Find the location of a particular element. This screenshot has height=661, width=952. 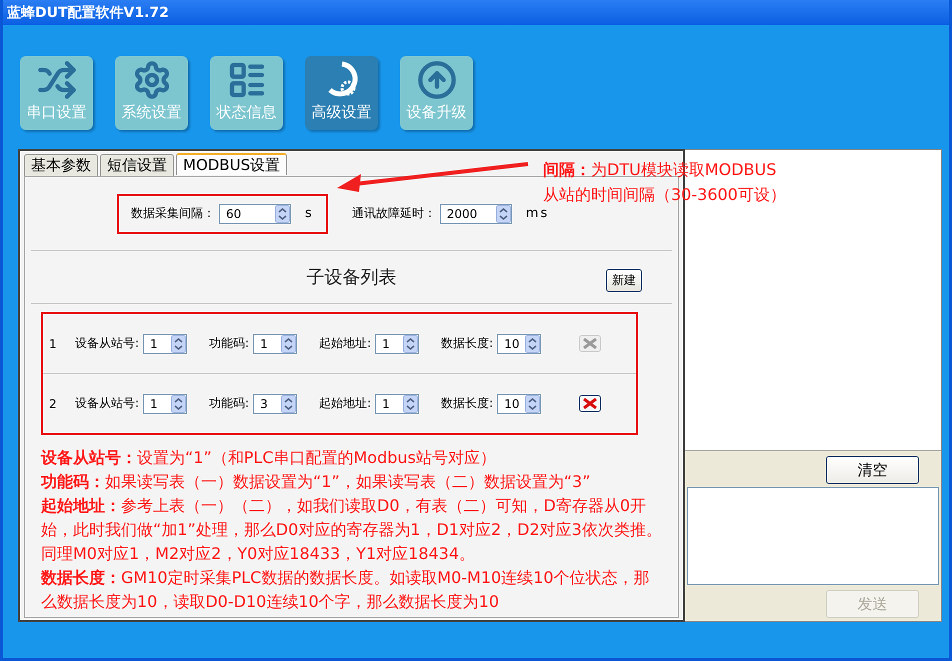

window-title: 蓝蜂DUT配置软件V1.72 is located at coordinates (88, 13).